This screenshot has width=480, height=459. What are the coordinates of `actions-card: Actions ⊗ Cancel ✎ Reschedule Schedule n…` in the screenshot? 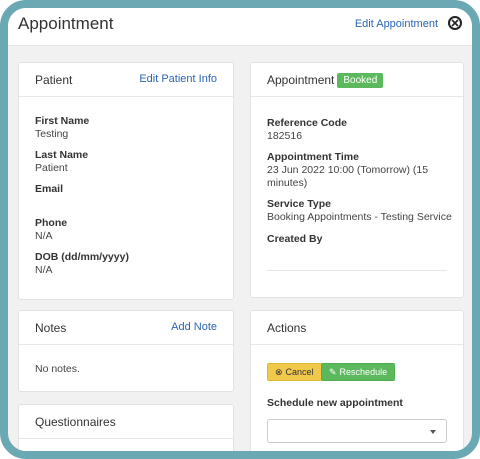 It's located at (357, 380).